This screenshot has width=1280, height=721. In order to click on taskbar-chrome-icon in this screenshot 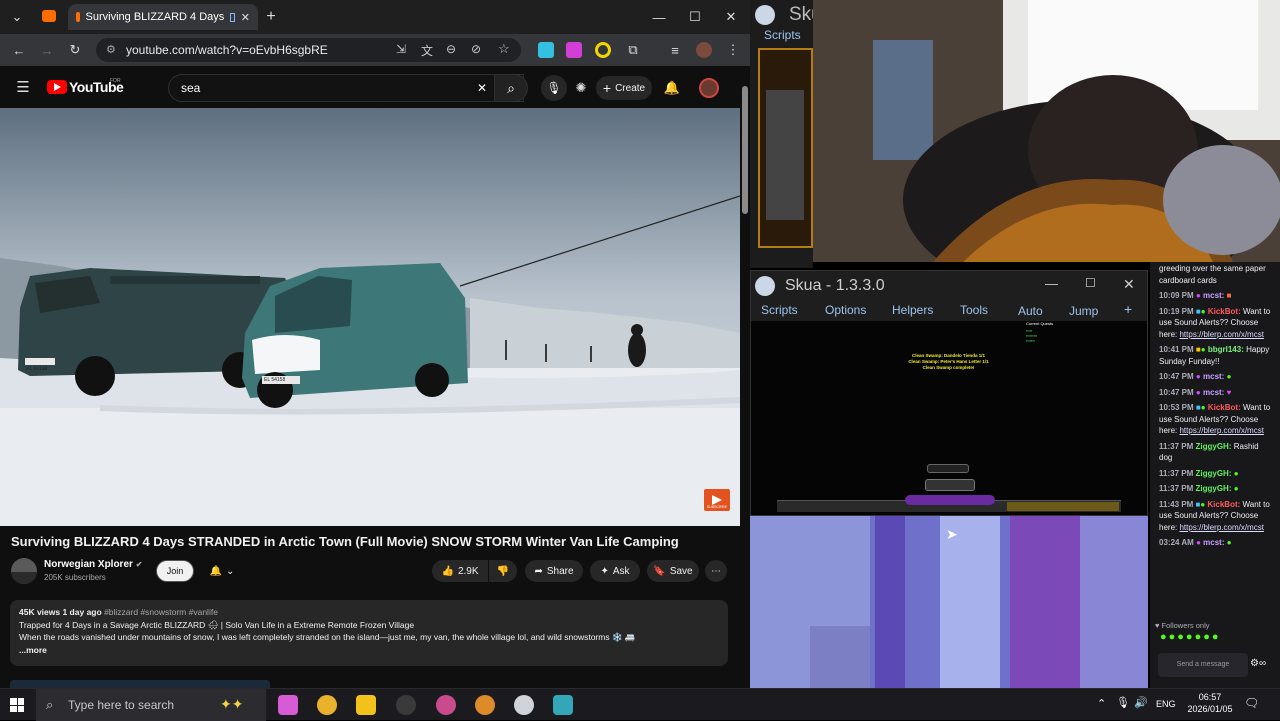, I will do `click(327, 705)`.